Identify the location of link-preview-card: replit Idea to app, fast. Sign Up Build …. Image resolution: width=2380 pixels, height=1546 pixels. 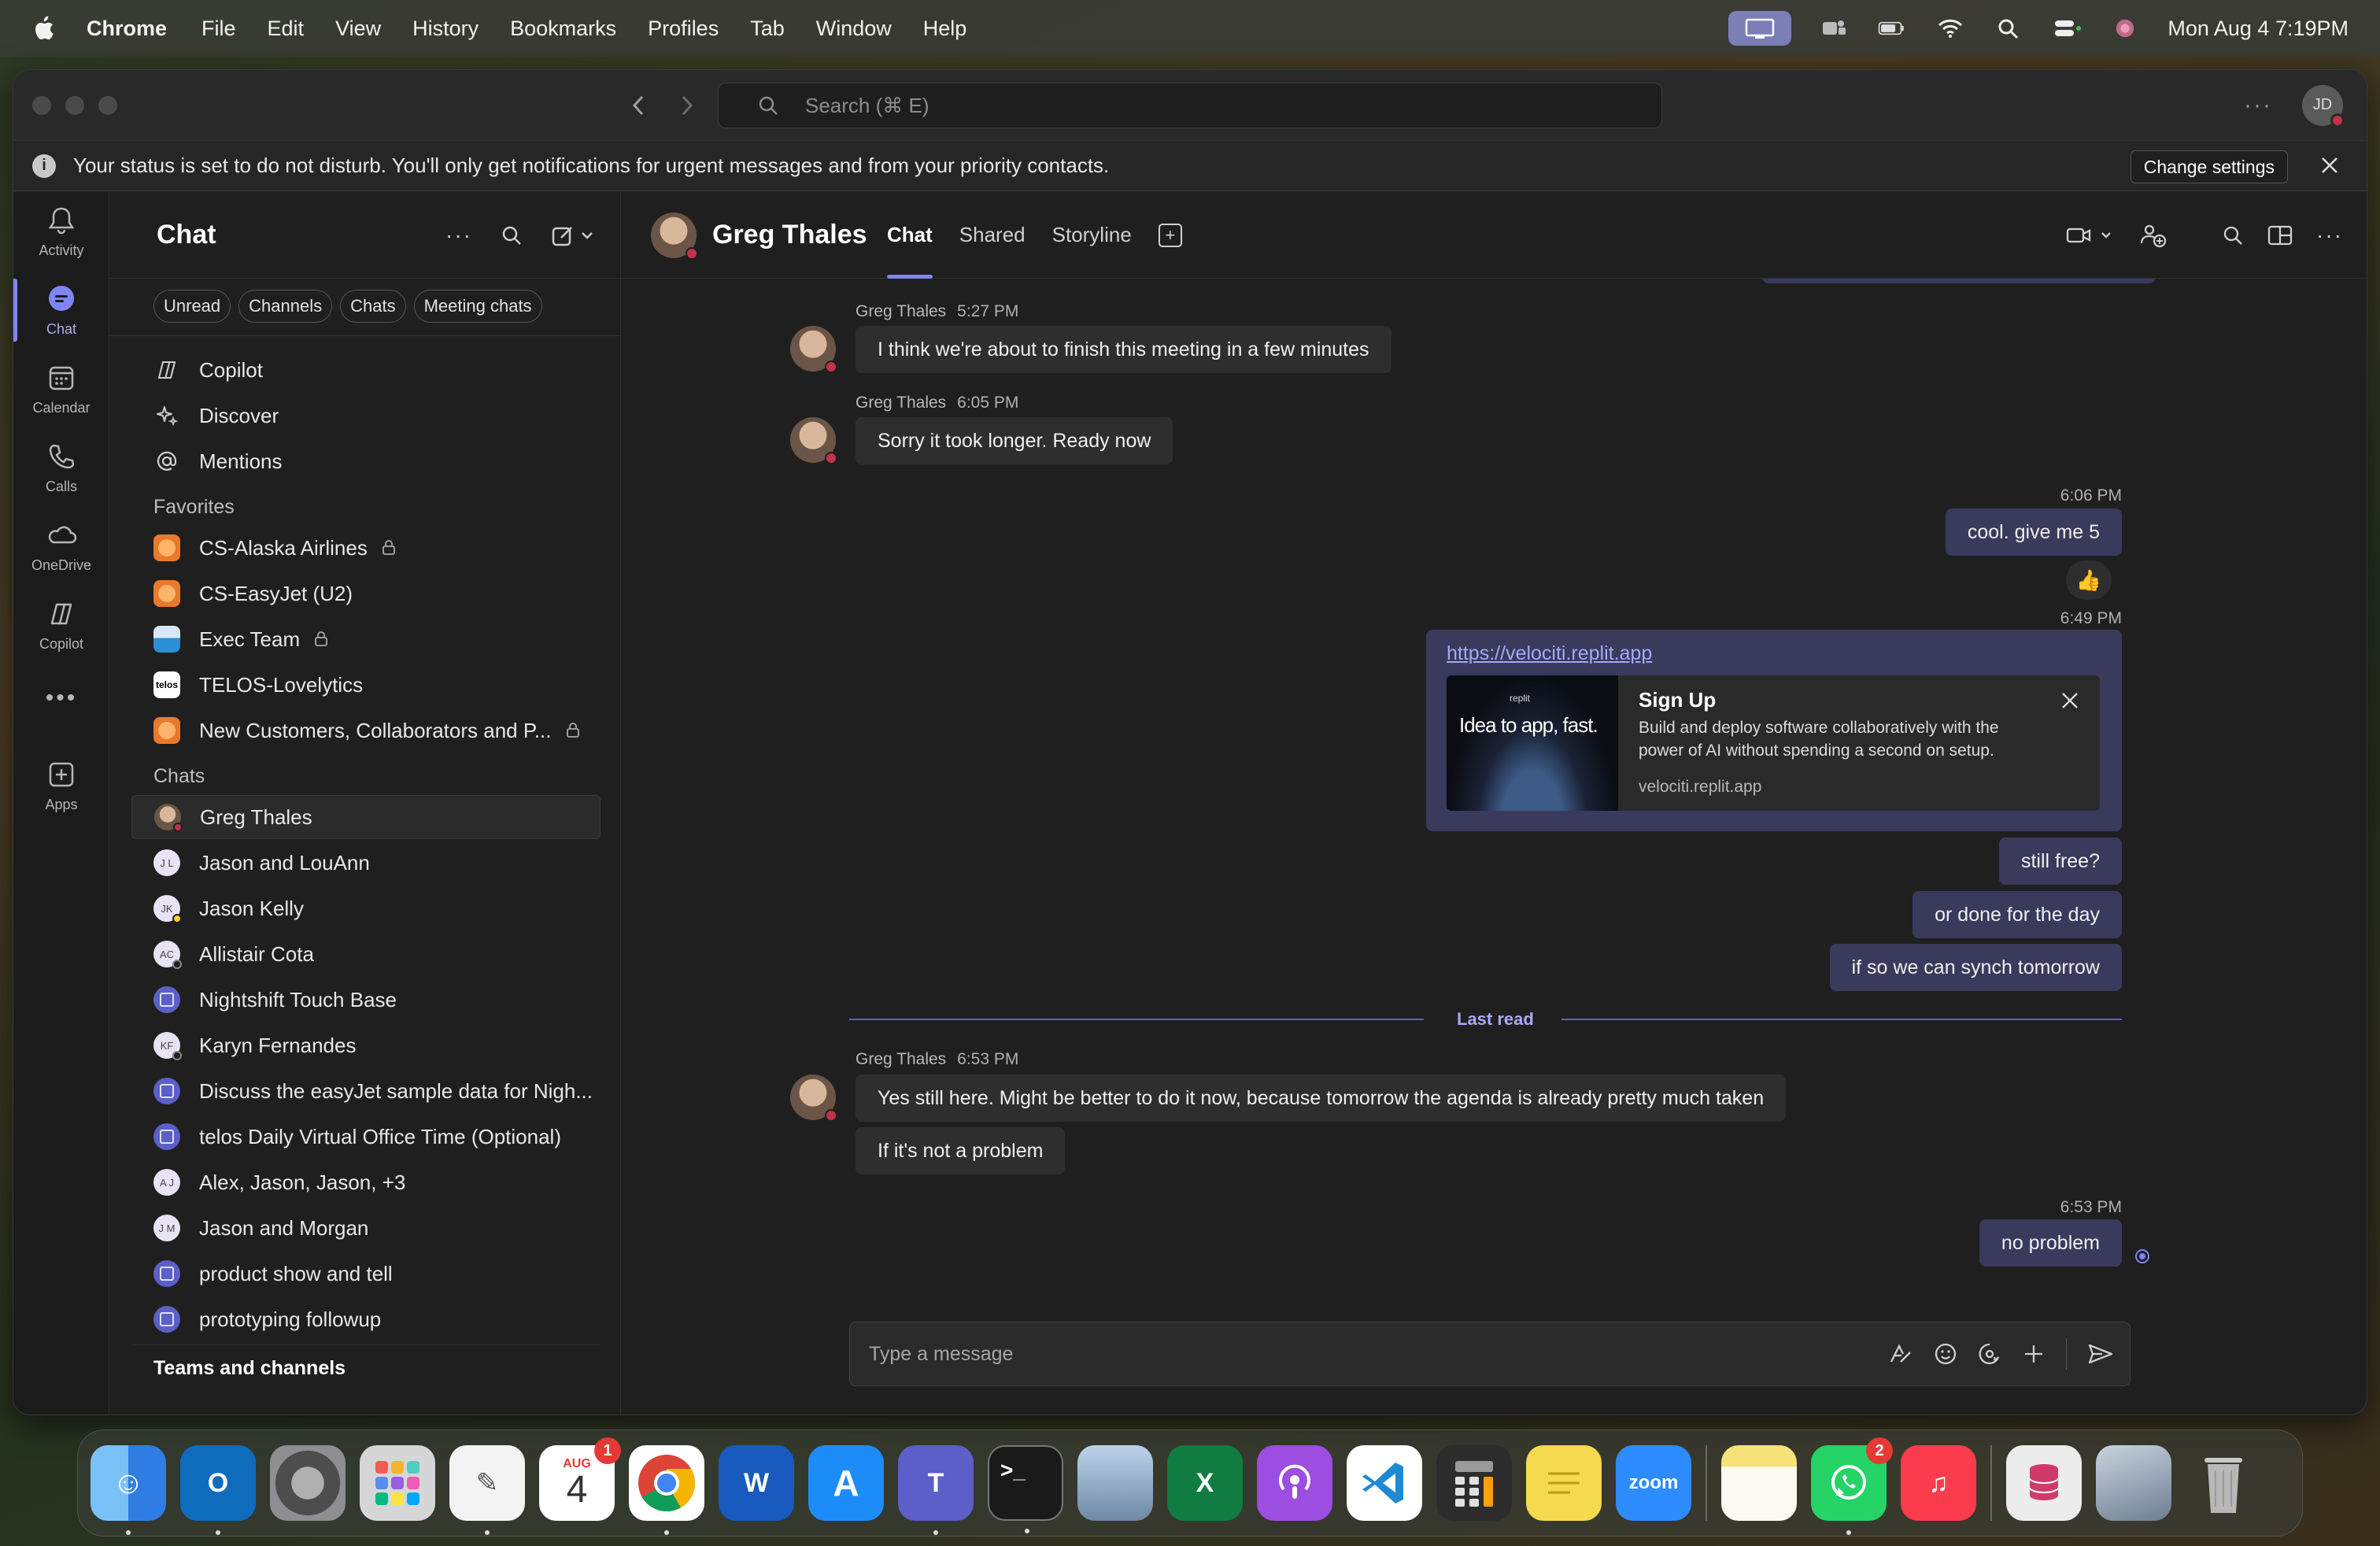
(1773, 743).